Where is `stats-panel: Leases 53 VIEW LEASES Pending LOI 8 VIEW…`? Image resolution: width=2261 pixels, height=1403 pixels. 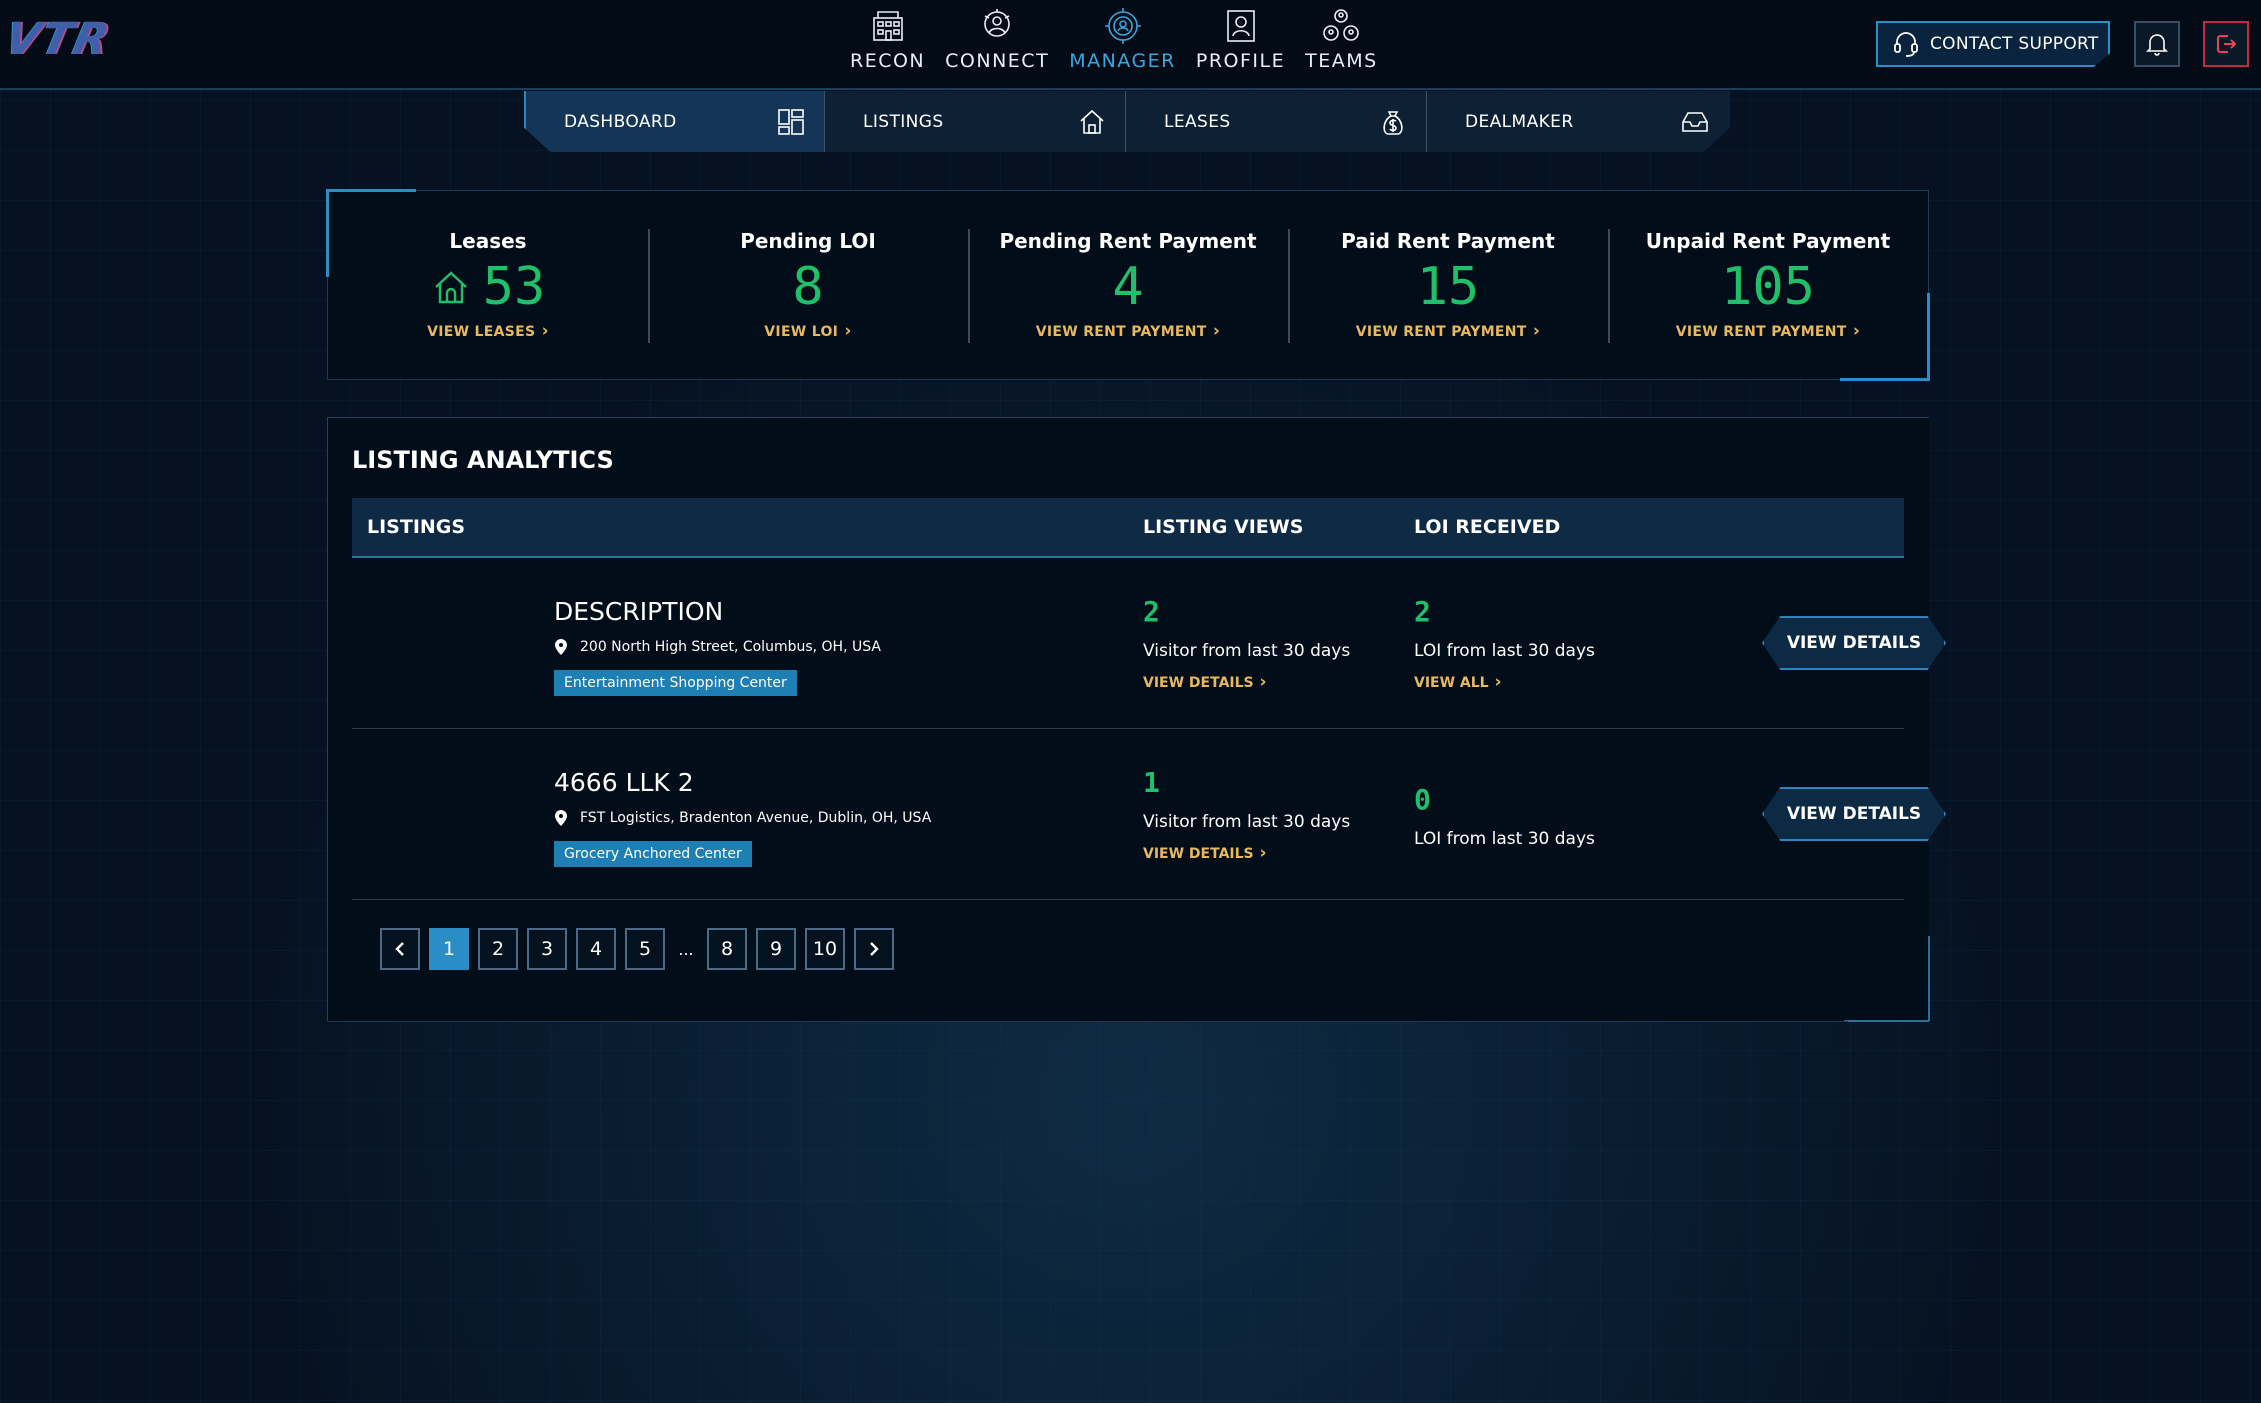 stats-panel: Leases 53 VIEW LEASES Pending LOI 8 VIEW… is located at coordinates (1128, 285).